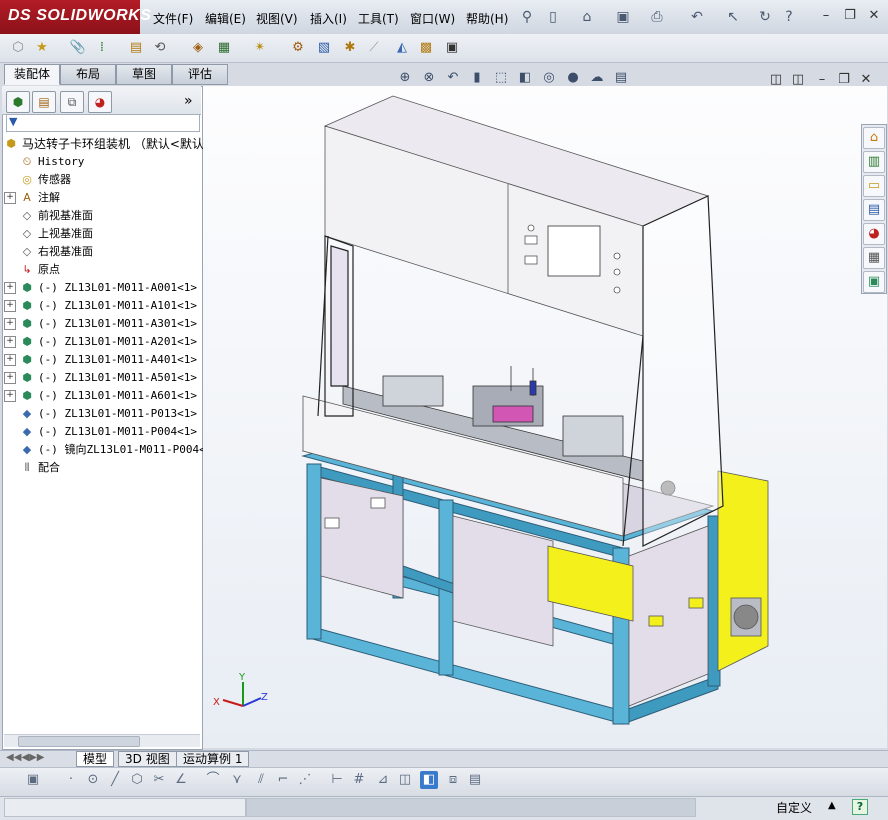  I want to click on table-icon: ▤, so click(475, 780).